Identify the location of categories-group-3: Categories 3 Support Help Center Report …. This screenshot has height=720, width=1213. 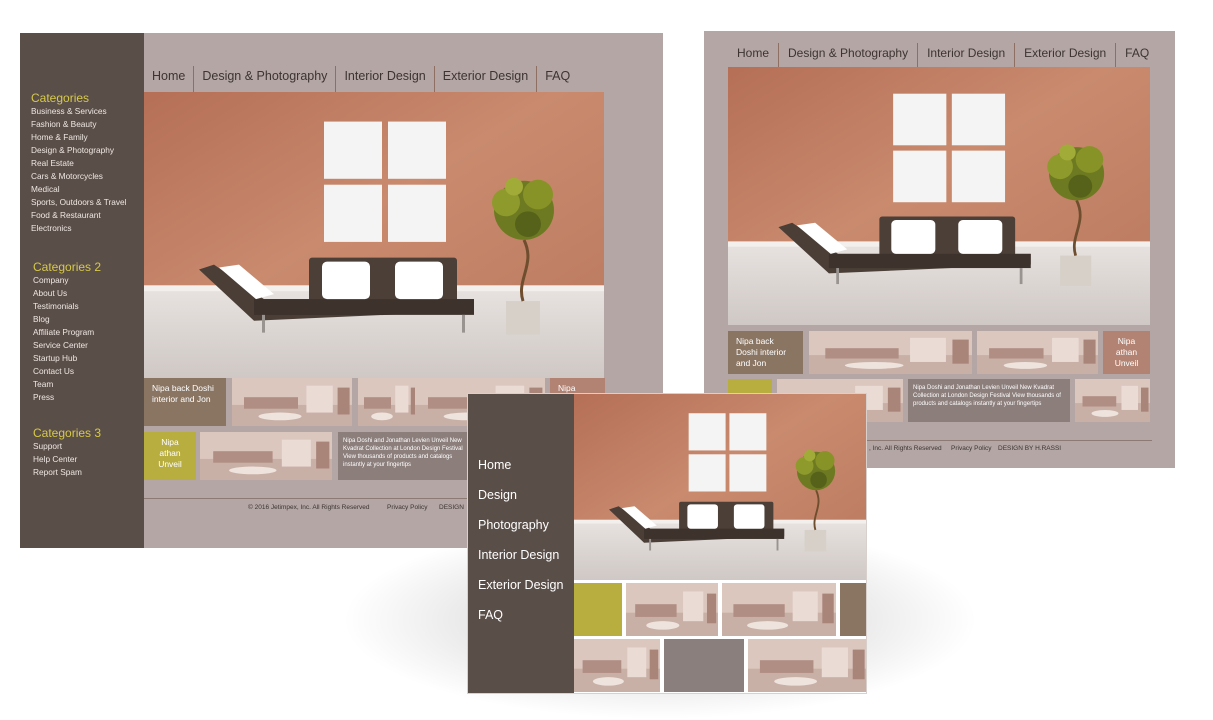
(67, 452).